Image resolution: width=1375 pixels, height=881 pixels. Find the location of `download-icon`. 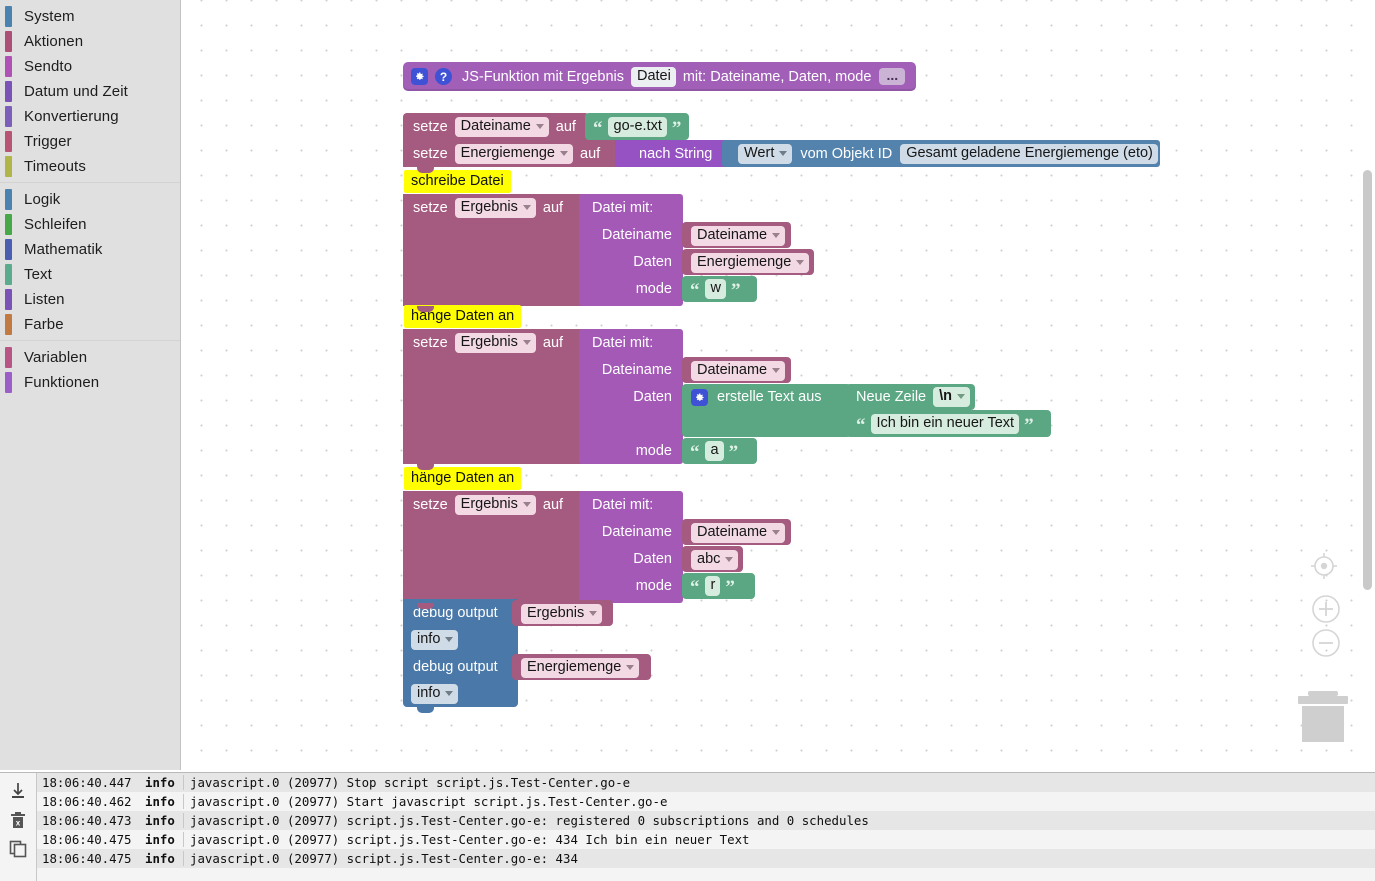

download-icon is located at coordinates (18, 791).